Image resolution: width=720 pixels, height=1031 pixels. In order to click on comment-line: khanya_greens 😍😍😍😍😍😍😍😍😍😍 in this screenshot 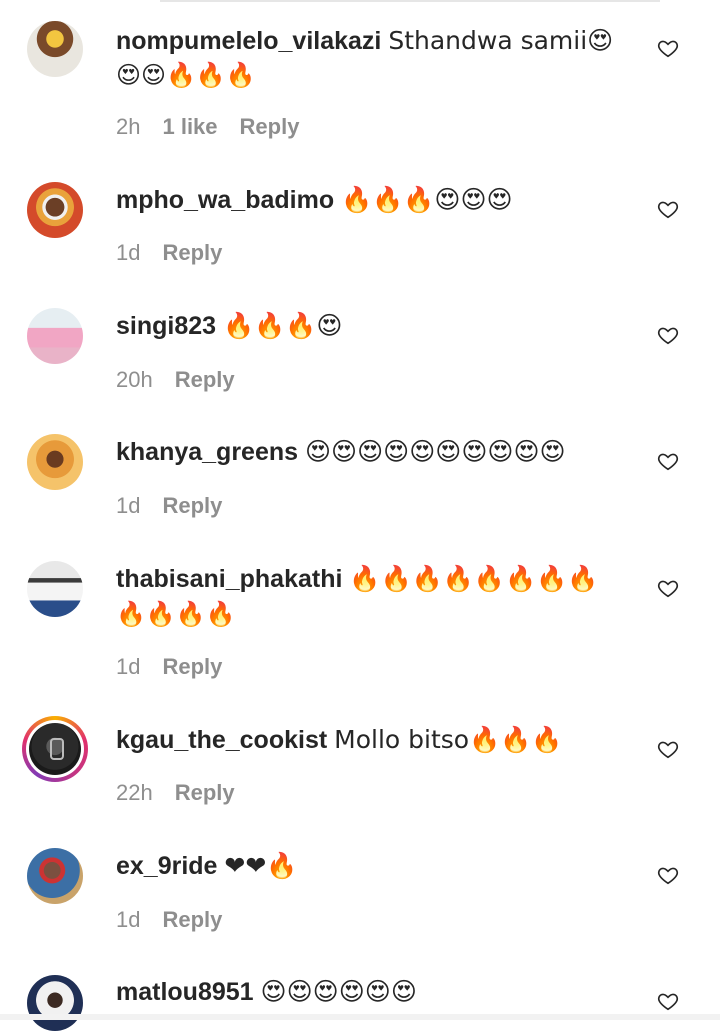, I will do `click(341, 452)`.